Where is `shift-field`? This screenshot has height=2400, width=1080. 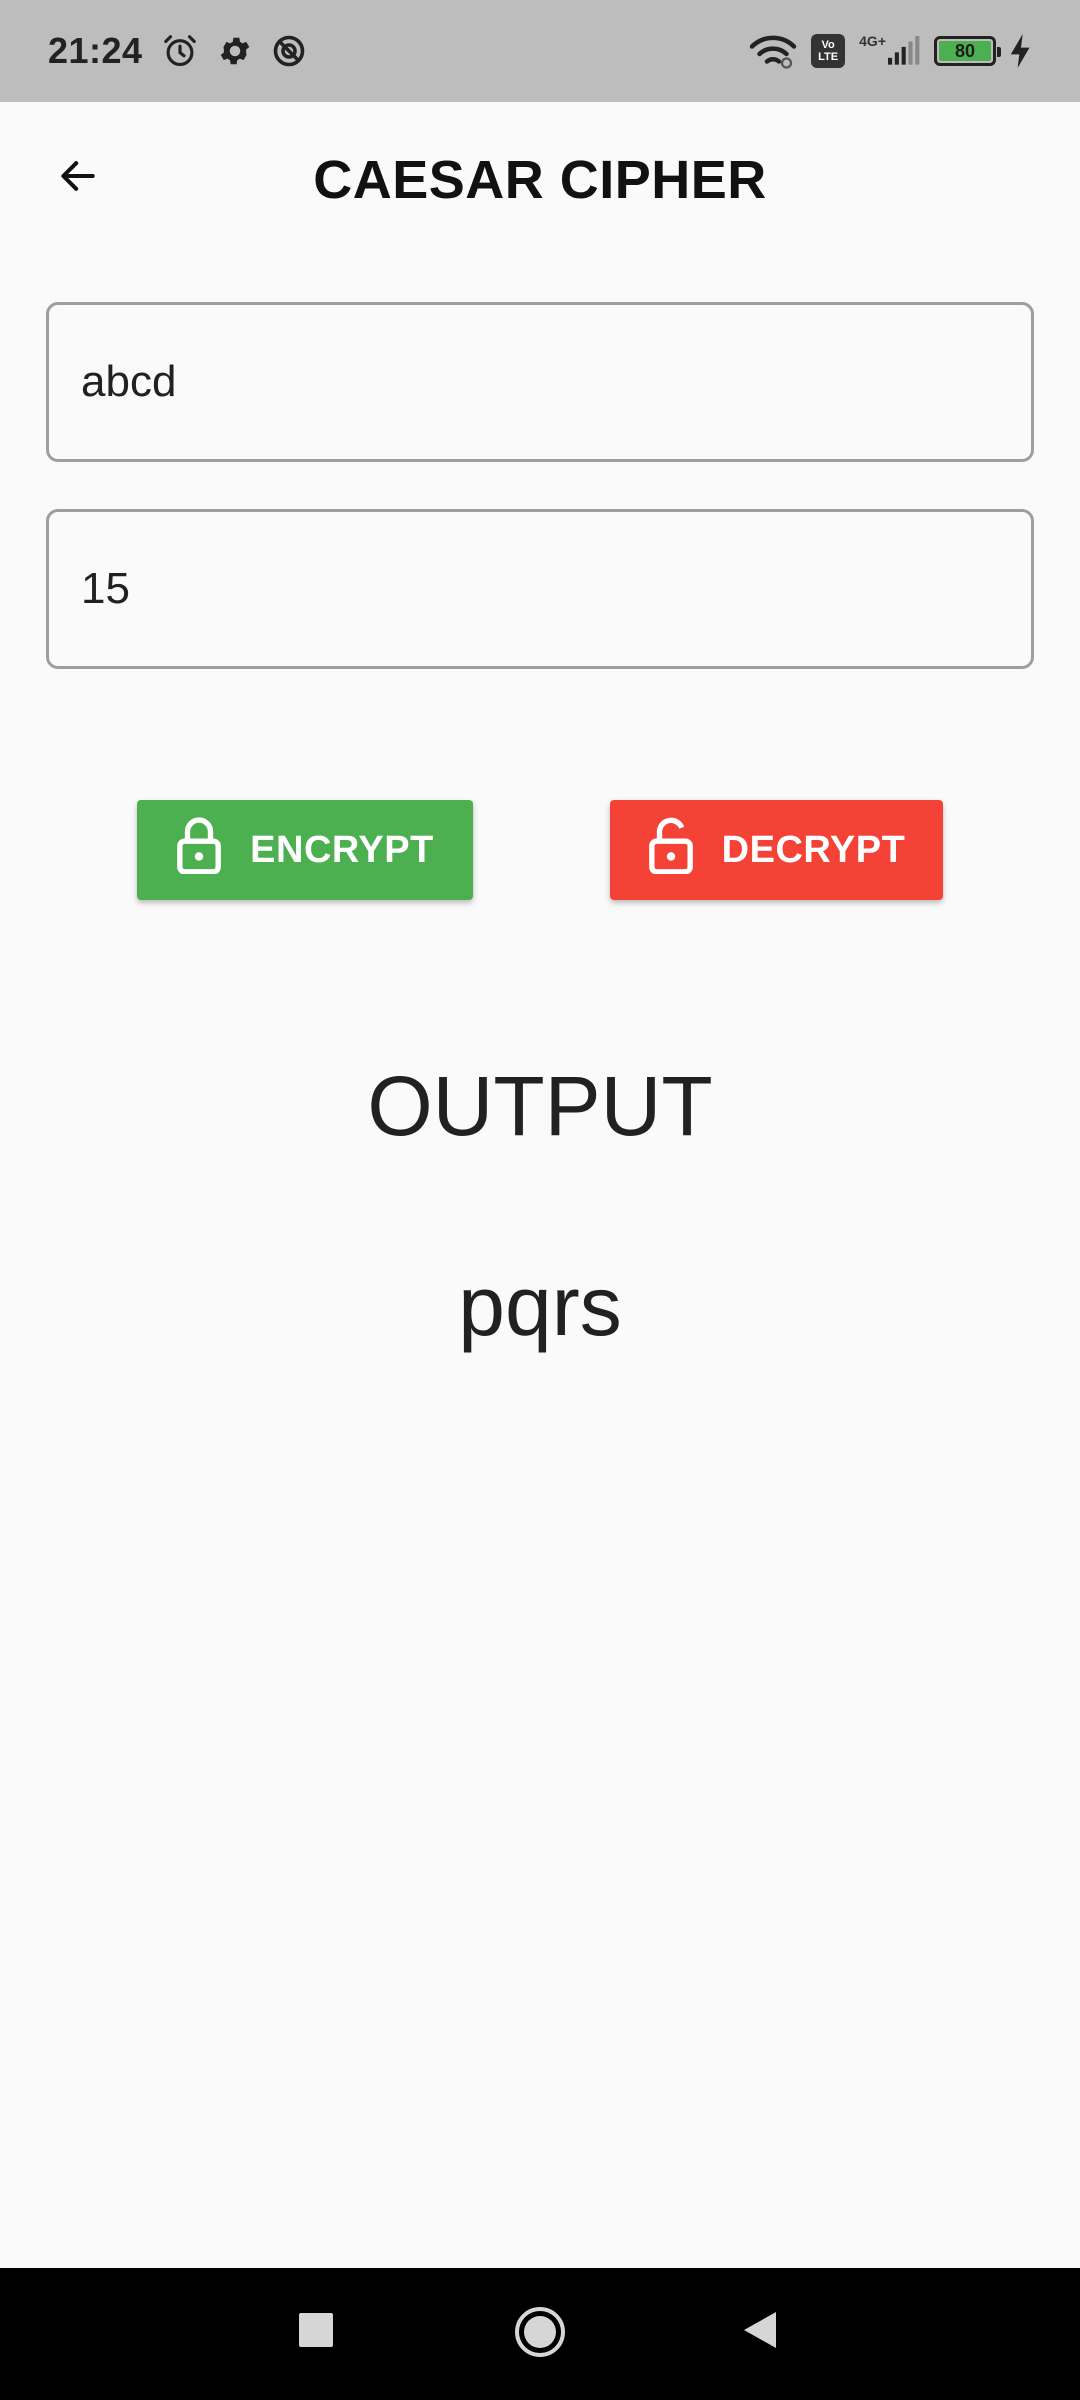 shift-field is located at coordinates (540, 589).